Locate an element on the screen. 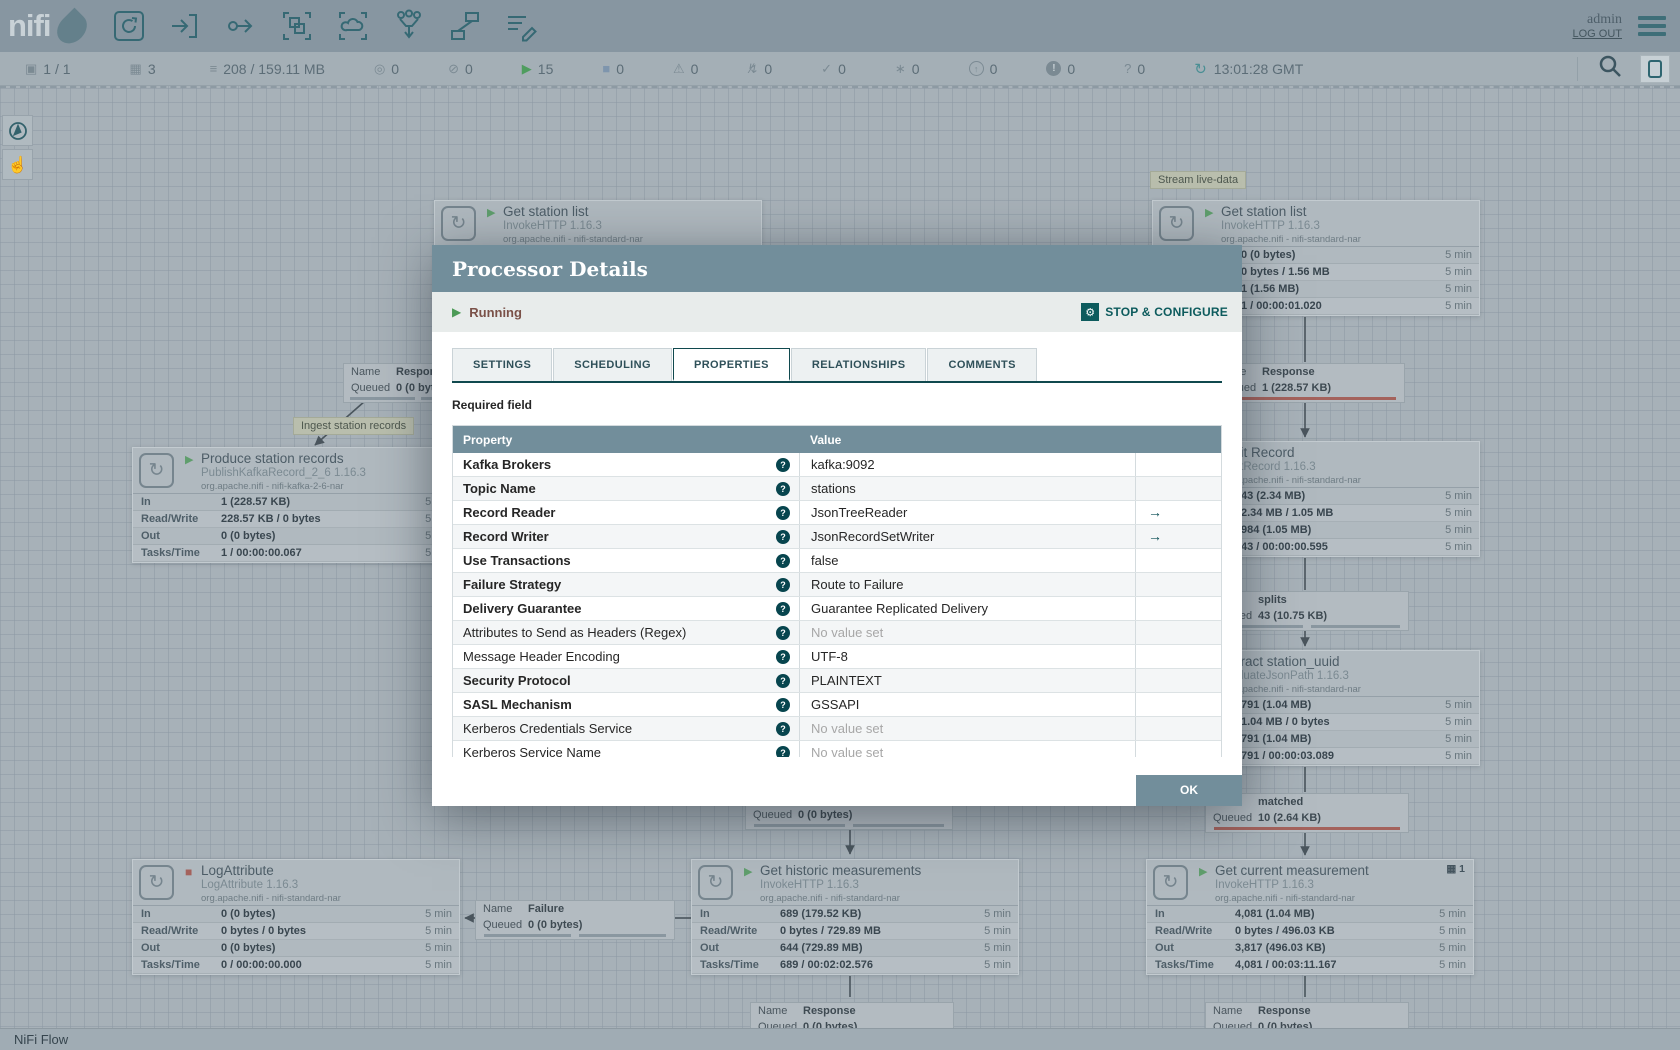 Image resolution: width=1680 pixels, height=1050 pixels. operate-palette-button: ☝ is located at coordinates (17, 164).